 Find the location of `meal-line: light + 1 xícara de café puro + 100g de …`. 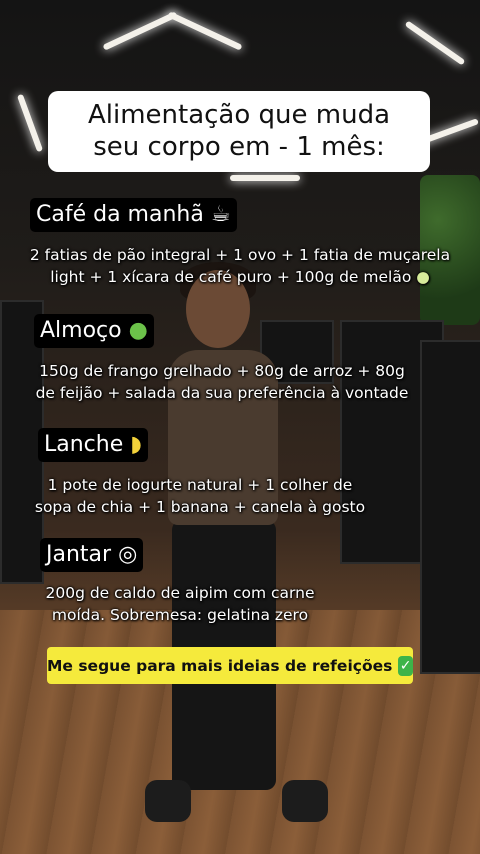

meal-line: light + 1 xícara de café puro + 100g de … is located at coordinates (240, 277).